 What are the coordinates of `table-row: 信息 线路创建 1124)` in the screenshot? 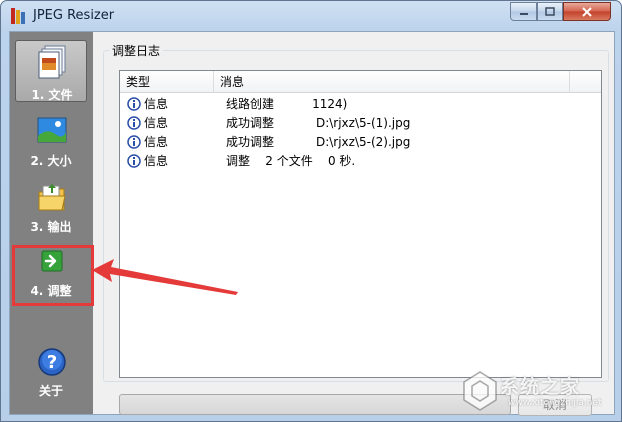 It's located at (360, 104).